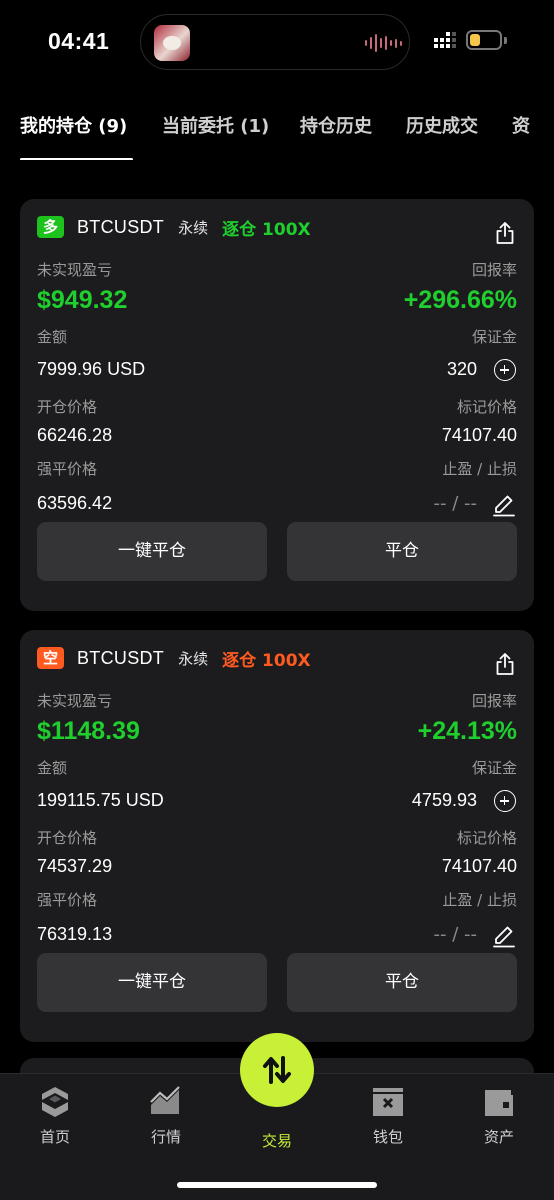  I want to click on nav-assets: 资产, so click(499, 1115).